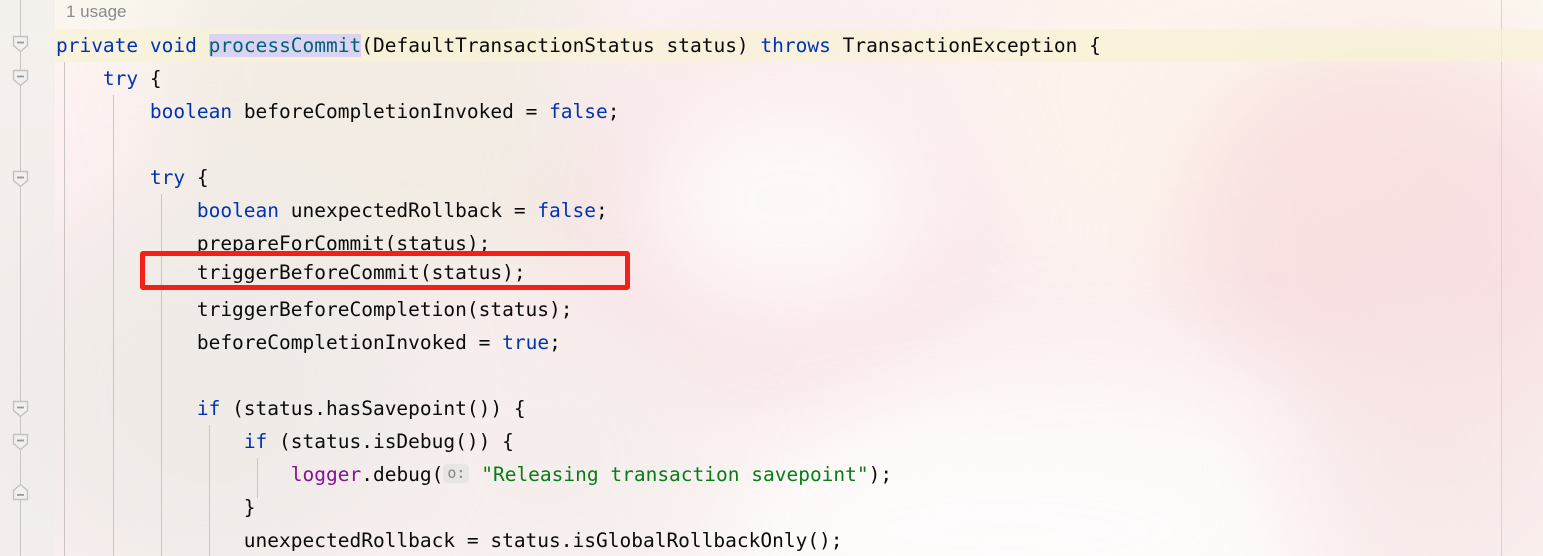 This screenshot has width=1543, height=556. Describe the element at coordinates (408, 210) in the screenshot. I see `code-token: unexpectedRollback =` at that location.